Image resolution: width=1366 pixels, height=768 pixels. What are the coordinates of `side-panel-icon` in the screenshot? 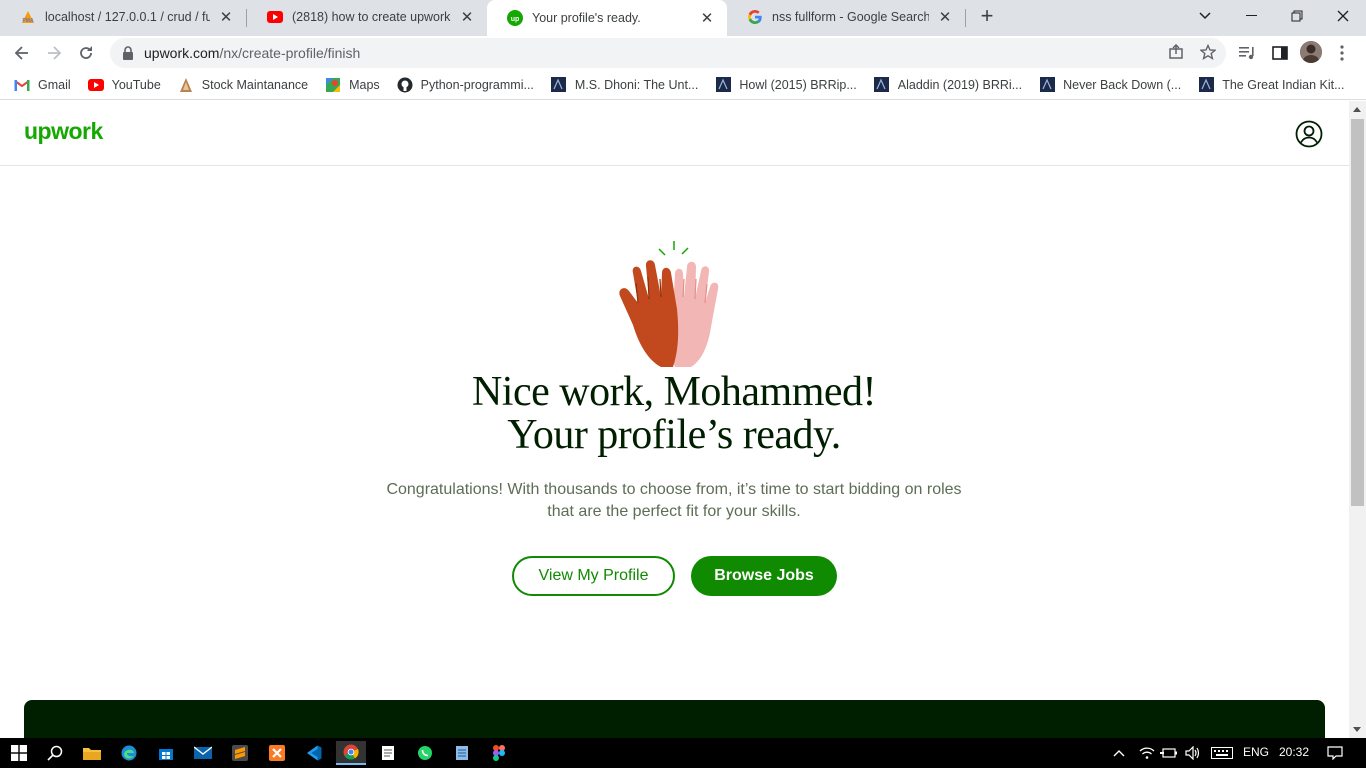 It's located at (1280, 53).